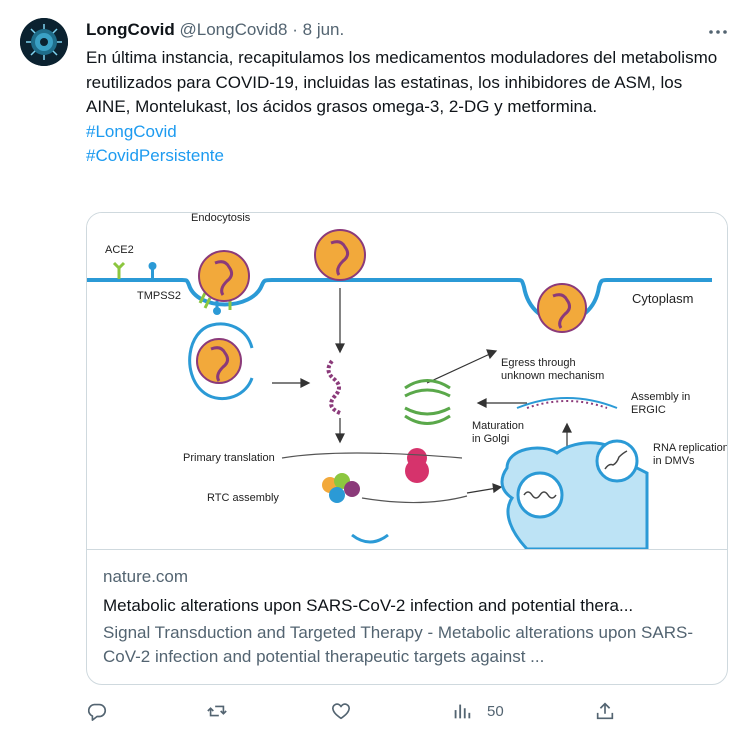 The width and height of the screenshot is (754, 746). What do you see at coordinates (406, 712) in the screenshot?
I see `tweet-actions: 50` at bounding box center [406, 712].